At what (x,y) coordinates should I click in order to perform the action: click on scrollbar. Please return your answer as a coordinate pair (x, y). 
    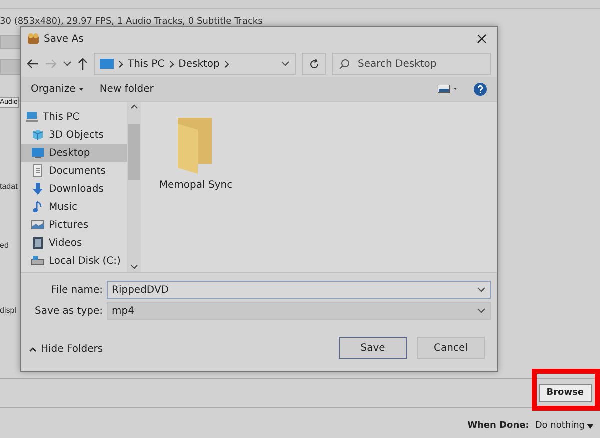
    Looking at the image, I should click on (134, 187).